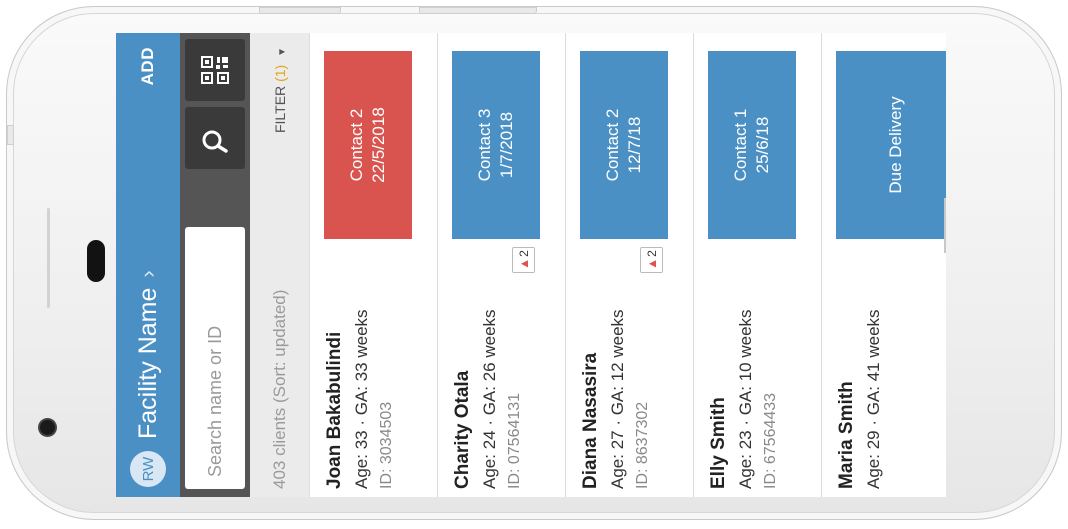 The image size is (1068, 529). I want to click on badge-title: Due Delivery, so click(895, 145).